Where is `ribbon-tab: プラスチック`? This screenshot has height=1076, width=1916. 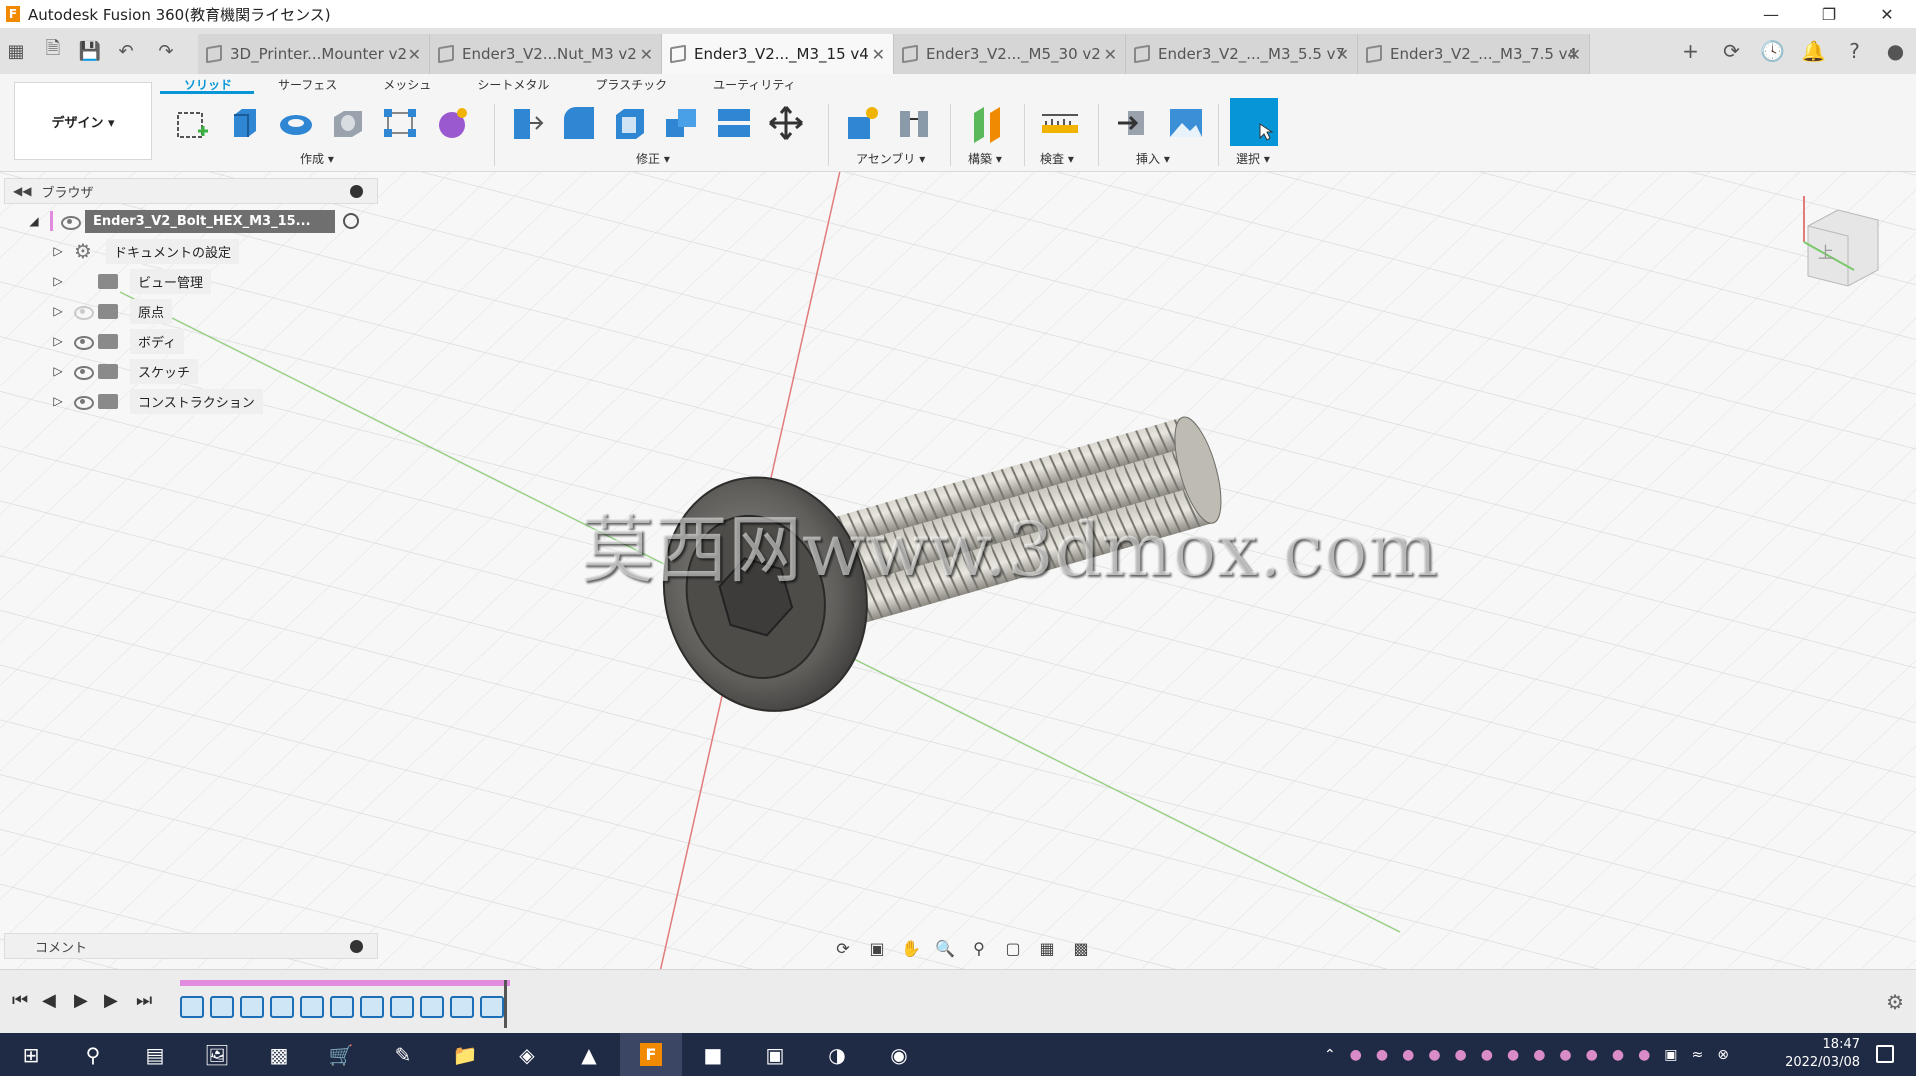
ribbon-tab: プラスチック is located at coordinates (630, 84).